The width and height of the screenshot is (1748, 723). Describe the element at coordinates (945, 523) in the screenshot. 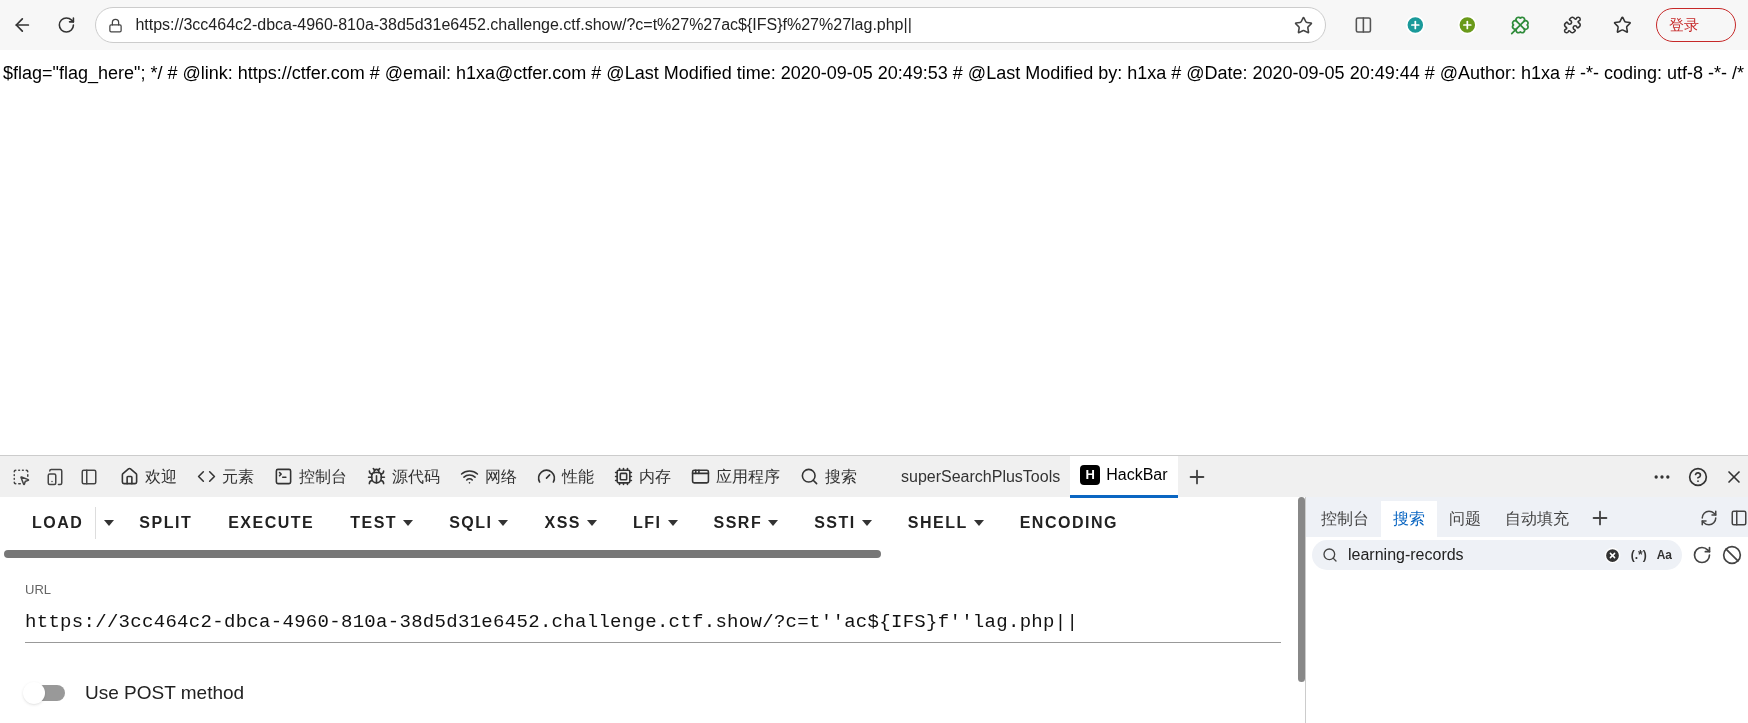

I see `hackbar-button: SHELL` at that location.